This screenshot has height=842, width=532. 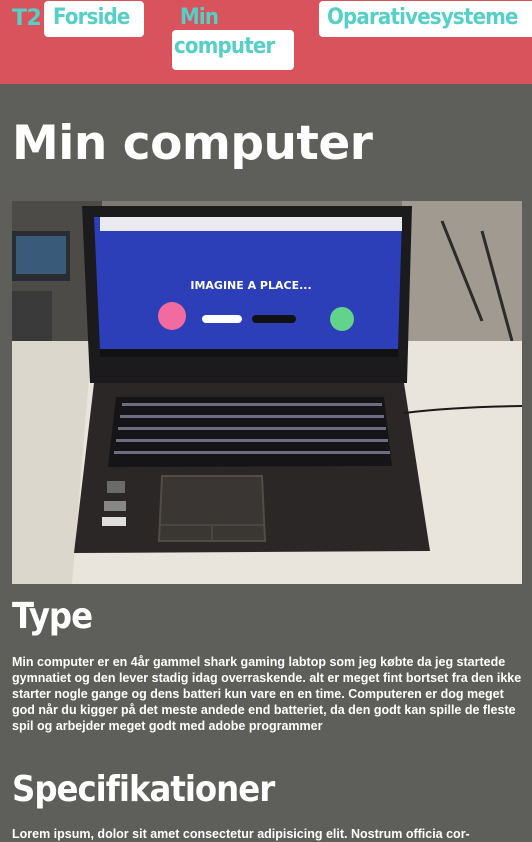 I want to click on nav-link-min-computer-line2: computer, so click(x=233, y=50).